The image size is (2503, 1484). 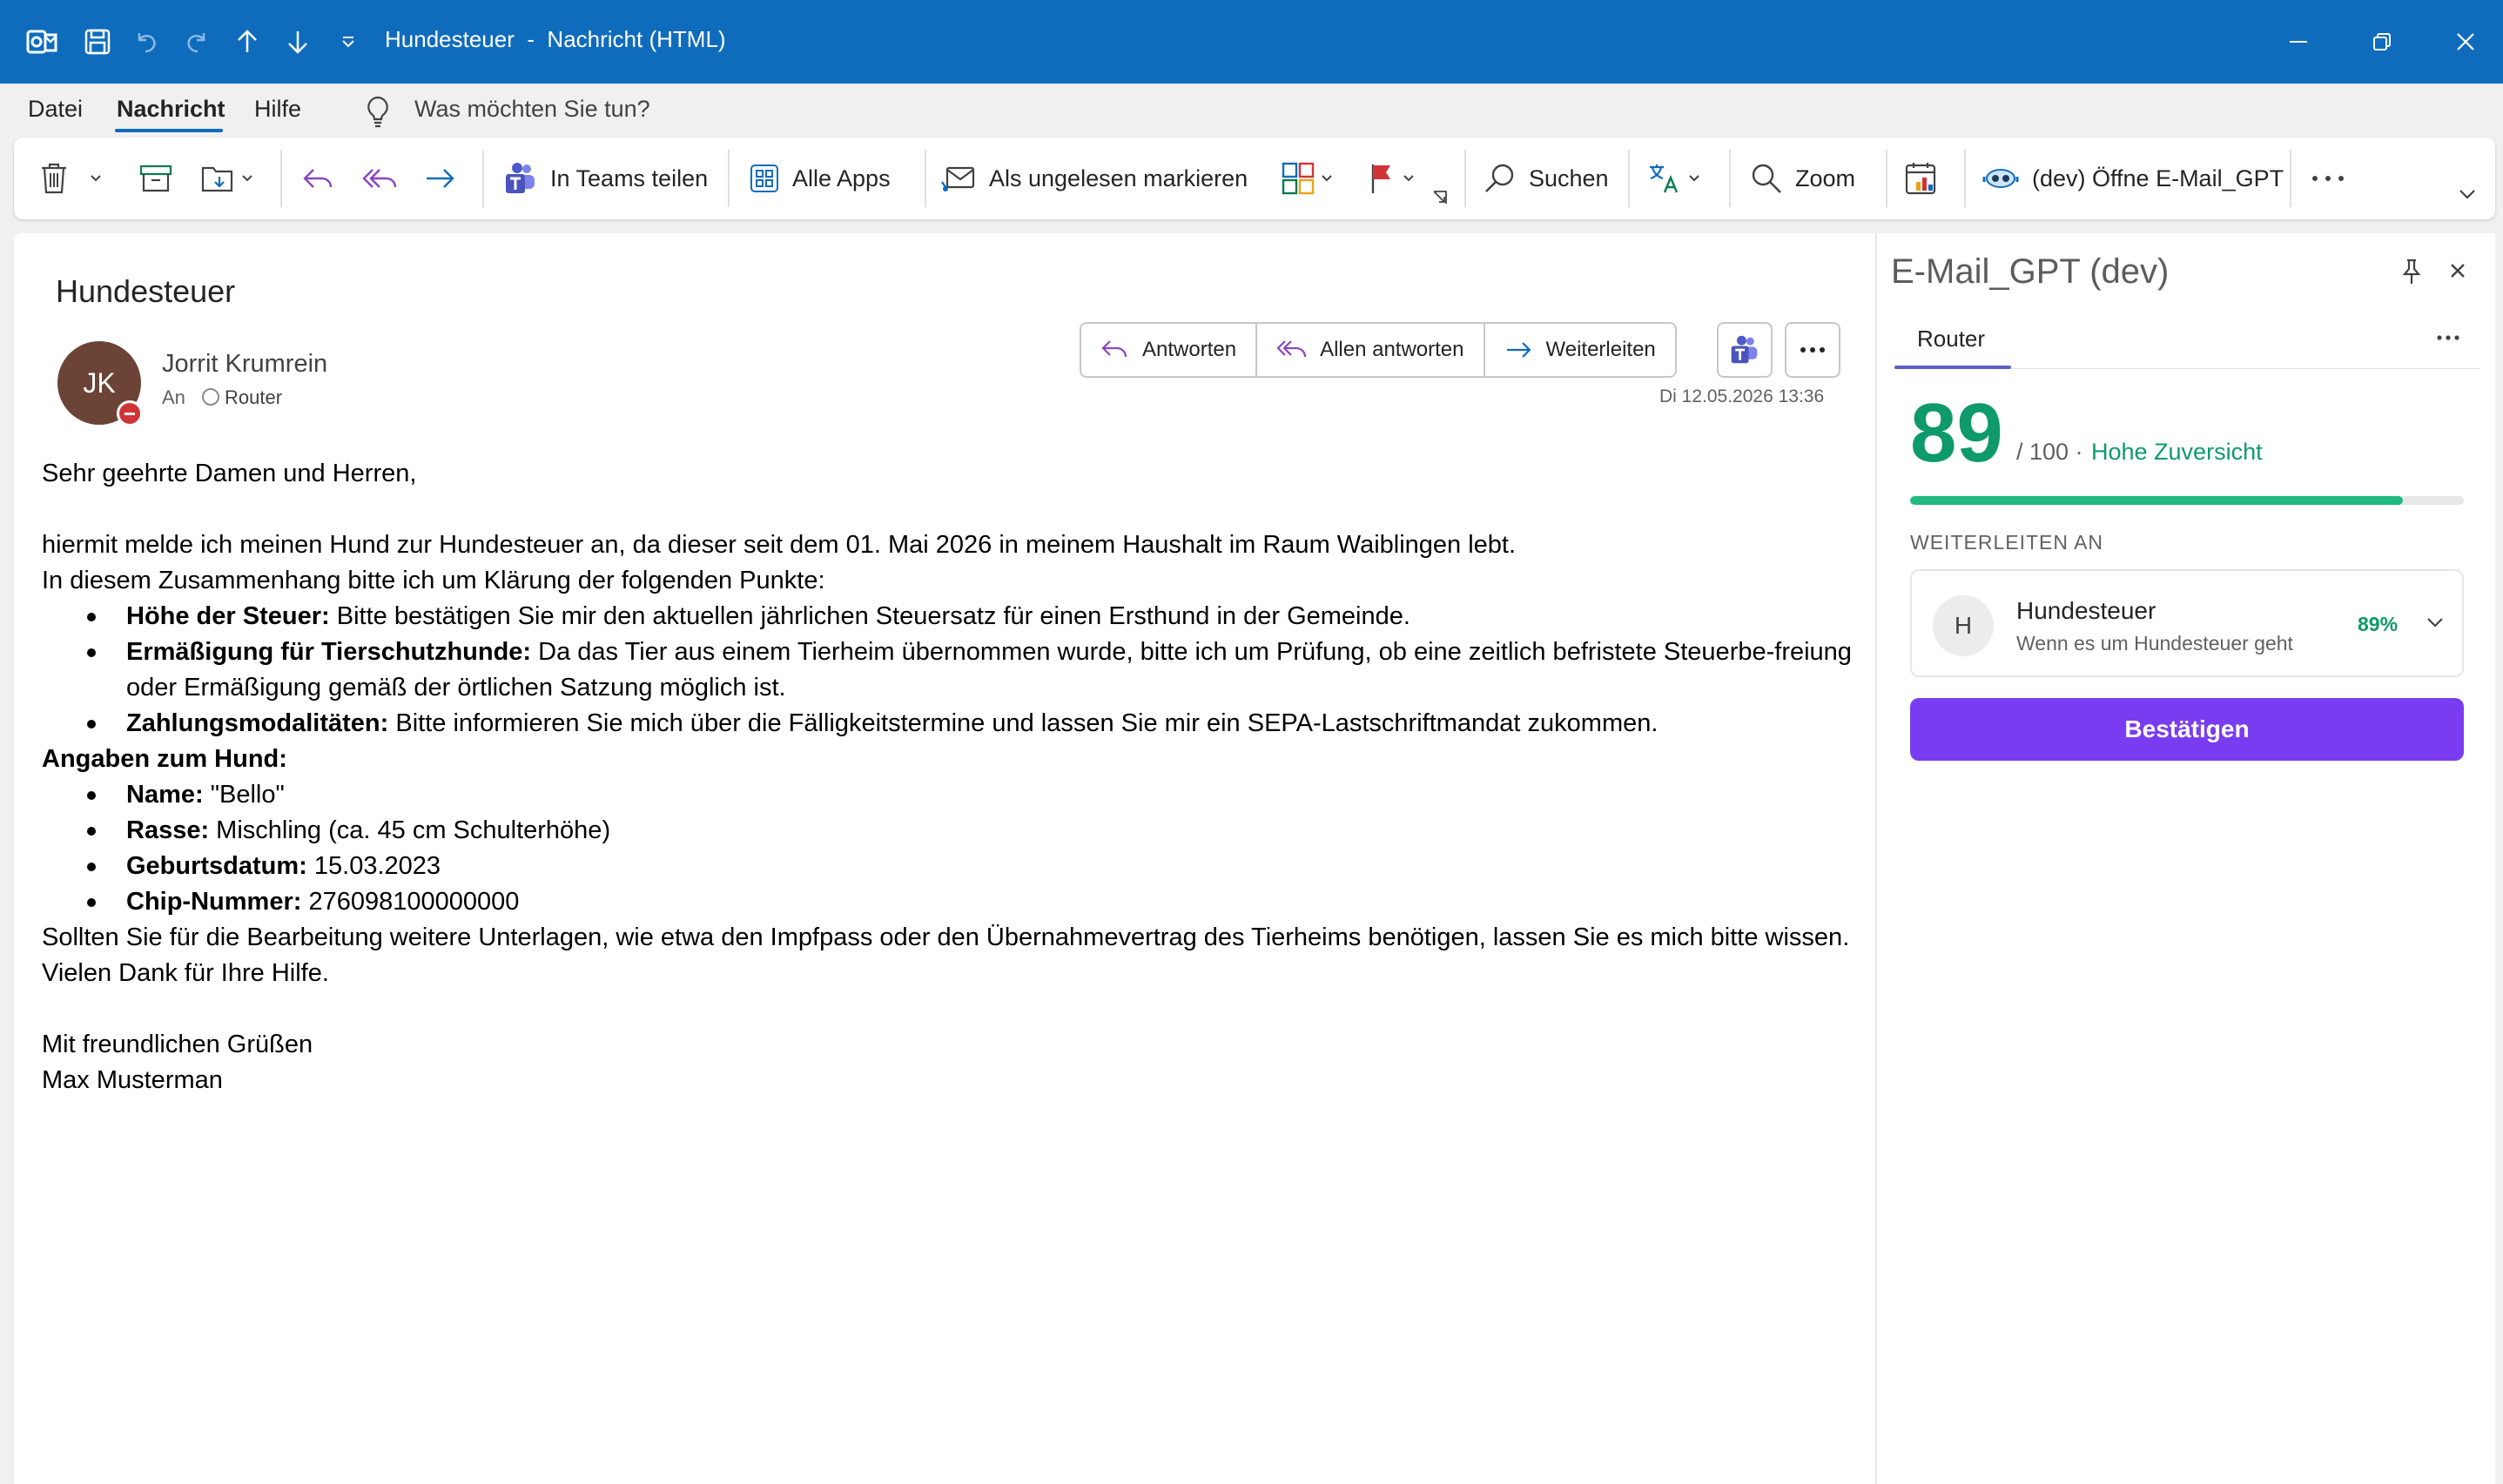 I want to click on search-button: Suchen, so click(x=1546, y=178).